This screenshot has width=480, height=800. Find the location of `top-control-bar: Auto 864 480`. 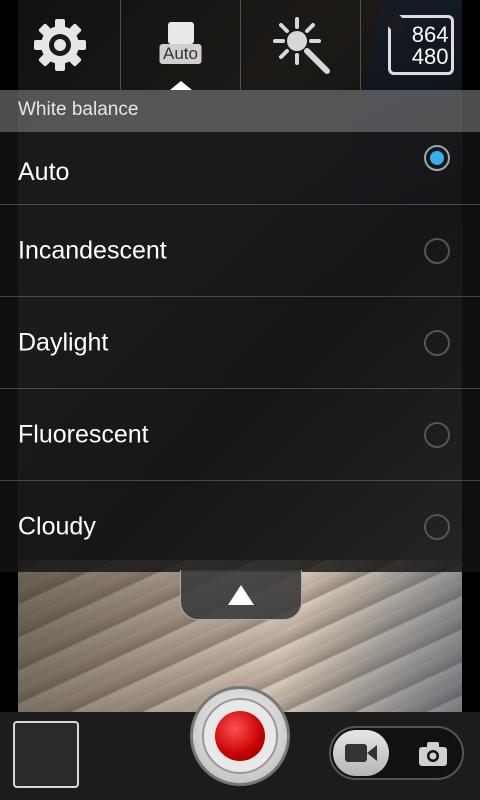

top-control-bar: Auto 864 480 is located at coordinates (240, 45).